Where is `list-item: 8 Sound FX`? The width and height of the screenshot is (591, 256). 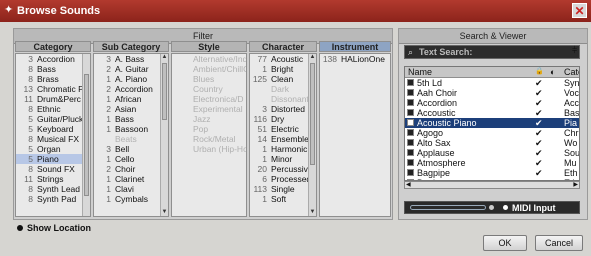 list-item: 8 Sound FX is located at coordinates (53, 169).